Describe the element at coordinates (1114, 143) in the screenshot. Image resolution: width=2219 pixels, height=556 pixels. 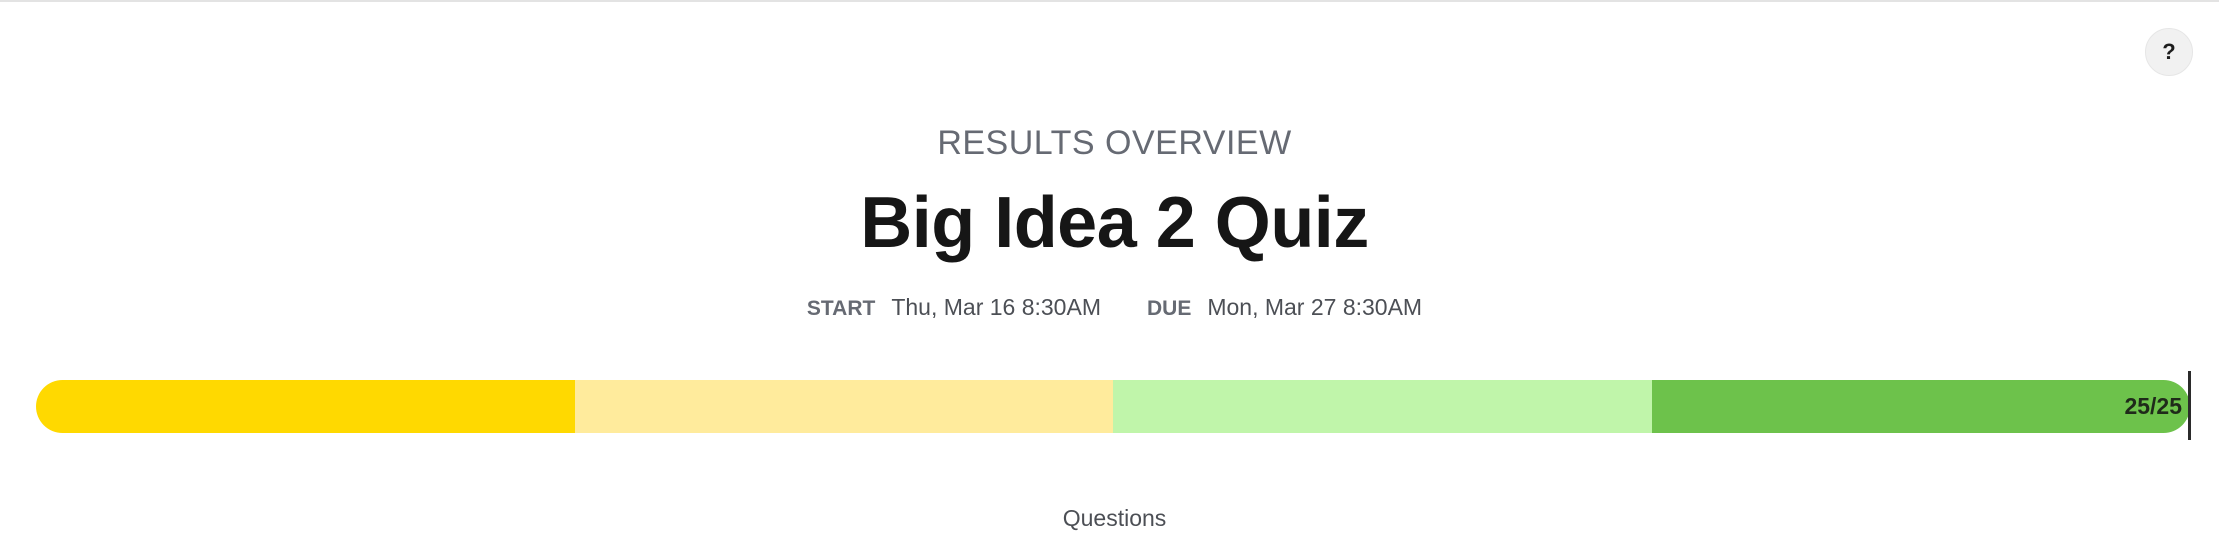
I see `page-subtitle: RESULTS OVERVIEW` at that location.